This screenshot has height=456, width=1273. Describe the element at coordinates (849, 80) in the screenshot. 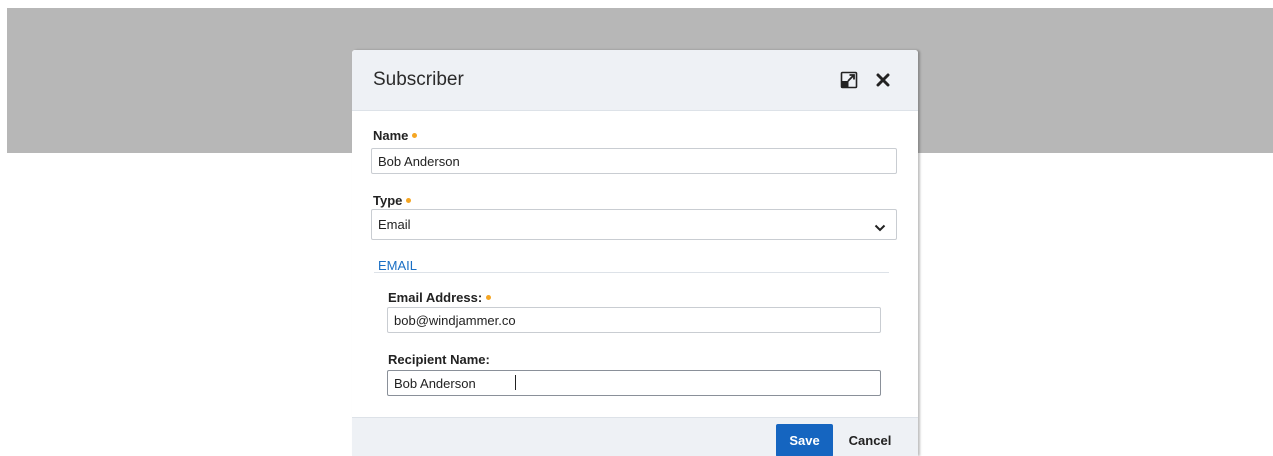

I see `maximize-icon` at that location.